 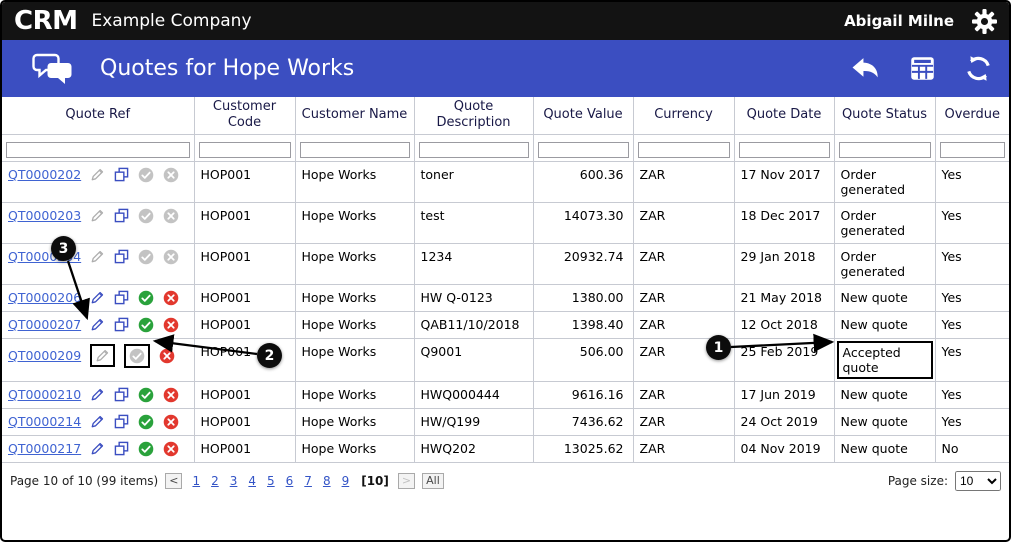 I want to click on all-pages-button: All, so click(x=433, y=480).